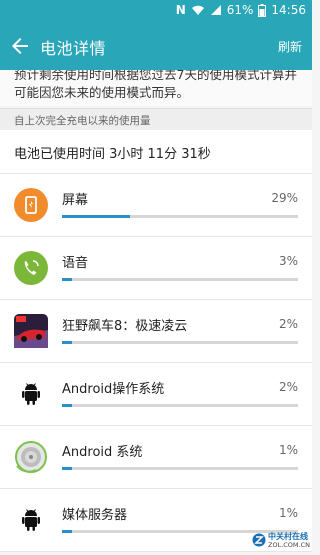 This screenshot has height=555, width=320. I want to click on total-usage-row: 电池已使用时间 3小时 11分 31秒, so click(156, 152).